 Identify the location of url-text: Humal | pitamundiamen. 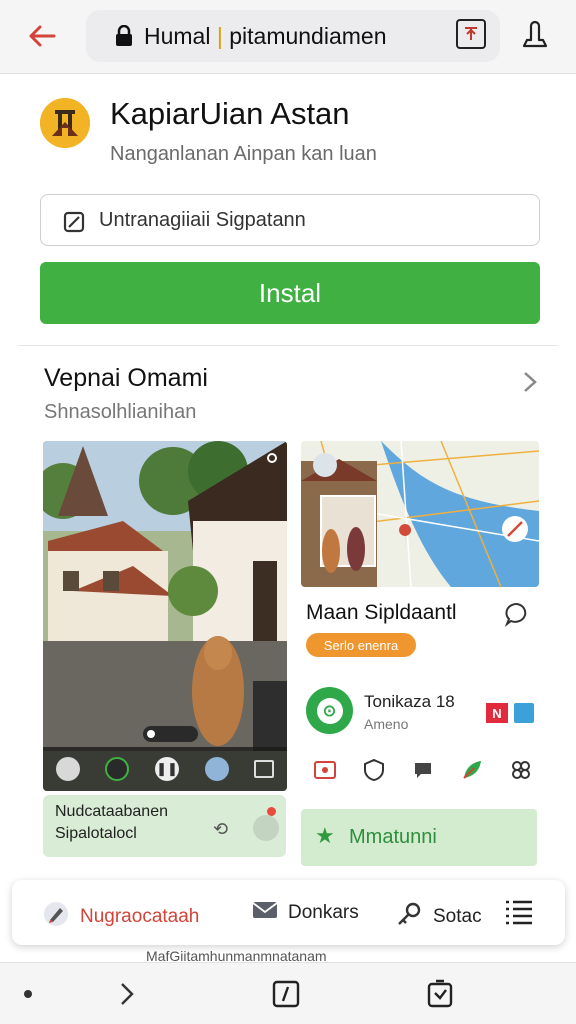
(265, 36).